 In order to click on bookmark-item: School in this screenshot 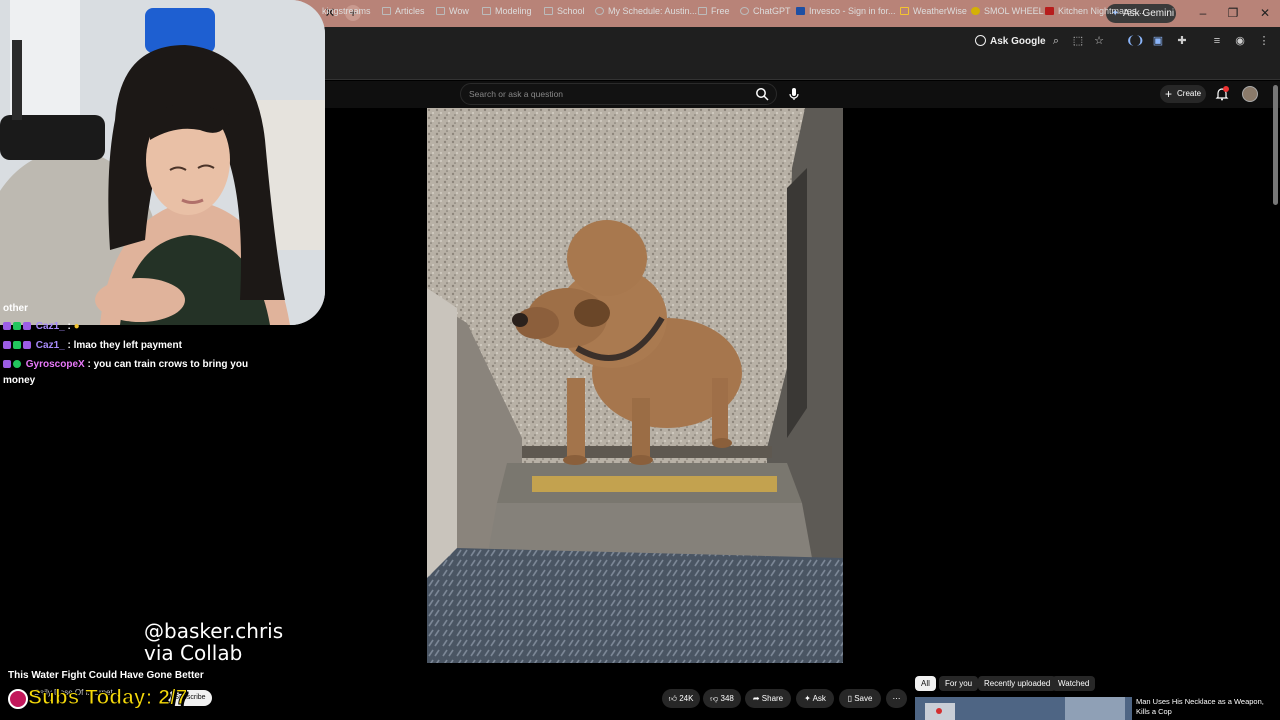, I will do `click(564, 11)`.